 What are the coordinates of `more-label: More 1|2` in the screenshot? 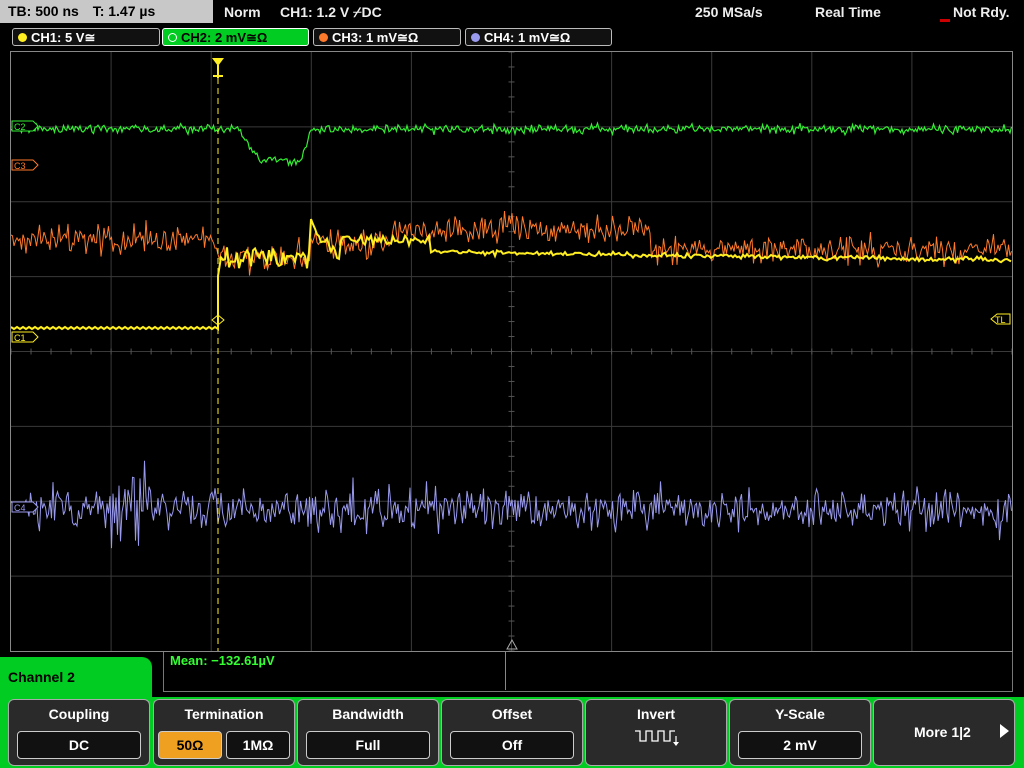 It's located at (942, 732).